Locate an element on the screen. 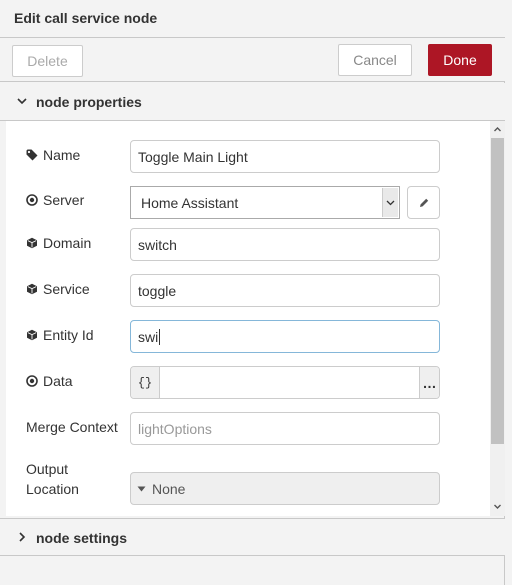 The image size is (512, 585). server-label: Server is located at coordinates (64, 200).